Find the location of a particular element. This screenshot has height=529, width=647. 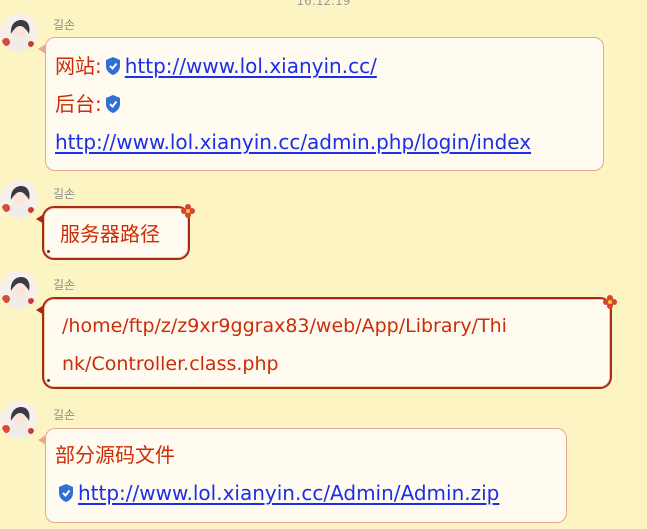

label-backend: 后台: is located at coordinates (78, 104).